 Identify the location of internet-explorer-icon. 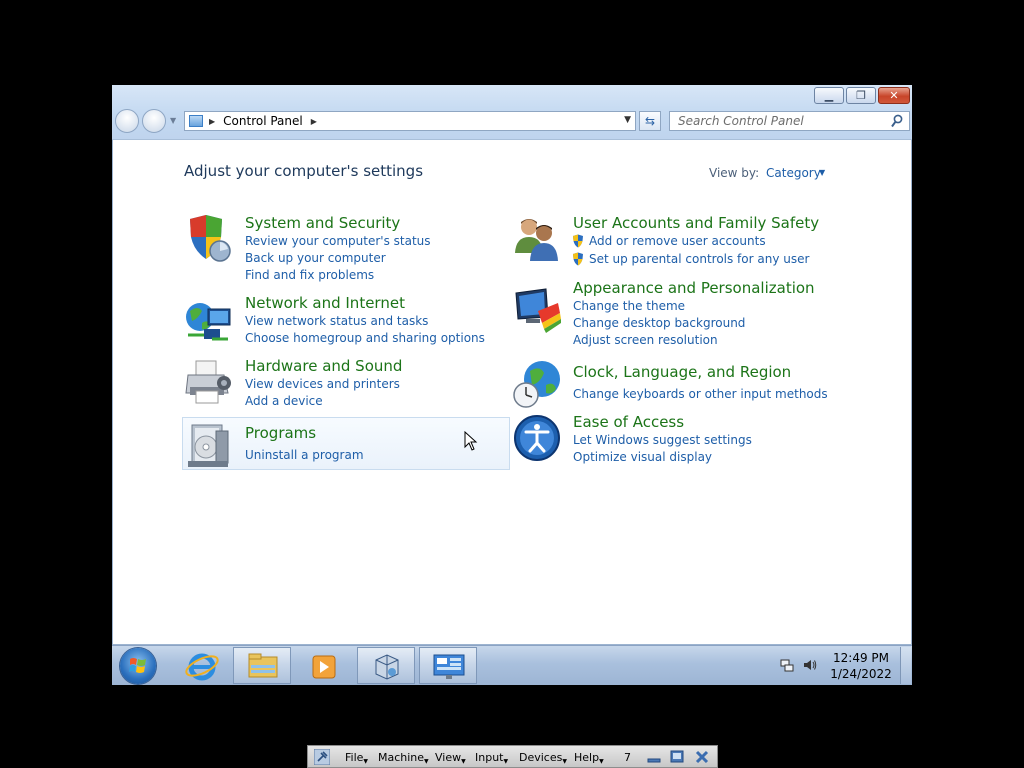
(202, 667).